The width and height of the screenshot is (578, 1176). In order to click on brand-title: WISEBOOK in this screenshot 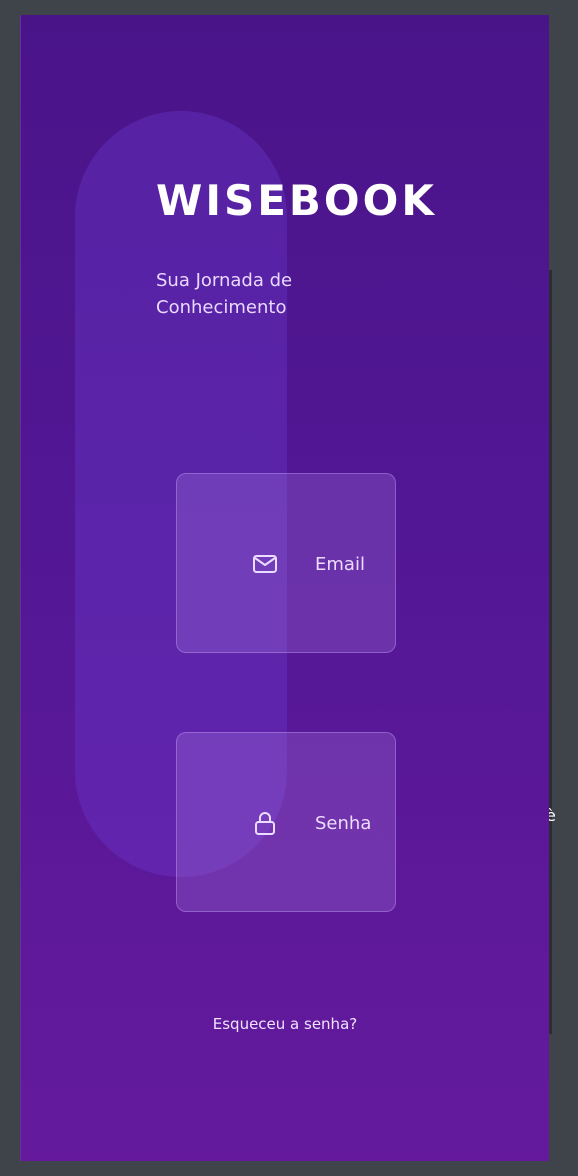, I will do `click(296, 200)`.